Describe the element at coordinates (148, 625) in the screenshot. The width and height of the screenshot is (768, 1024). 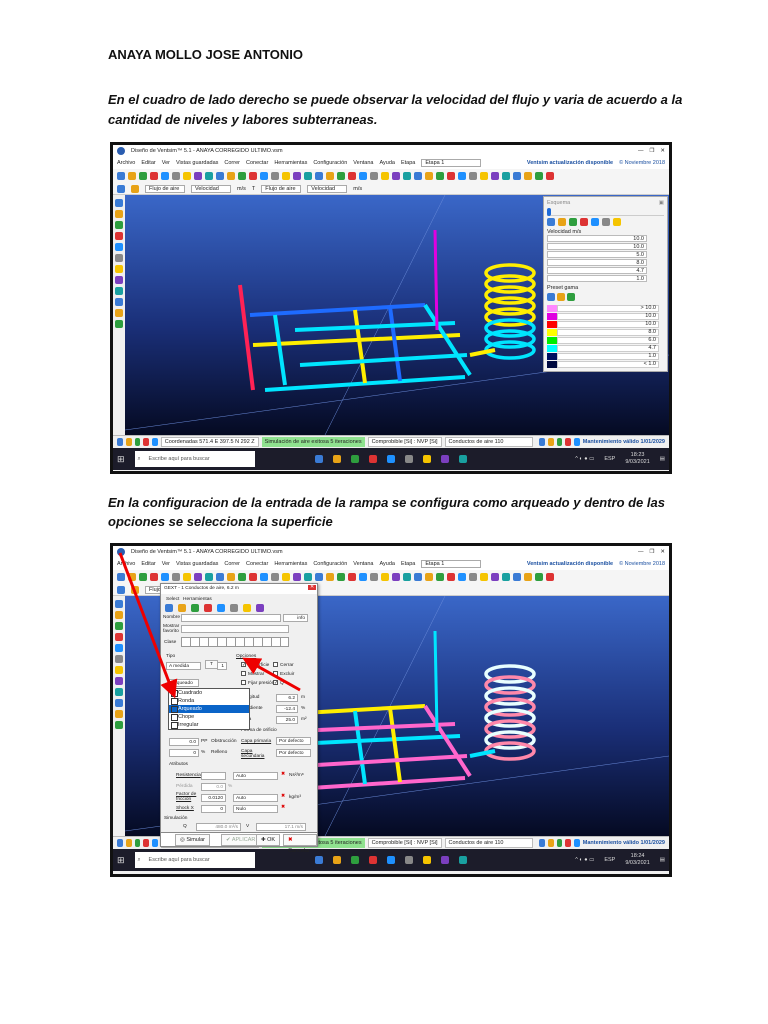
I see `red-arrow-to-shape` at that location.